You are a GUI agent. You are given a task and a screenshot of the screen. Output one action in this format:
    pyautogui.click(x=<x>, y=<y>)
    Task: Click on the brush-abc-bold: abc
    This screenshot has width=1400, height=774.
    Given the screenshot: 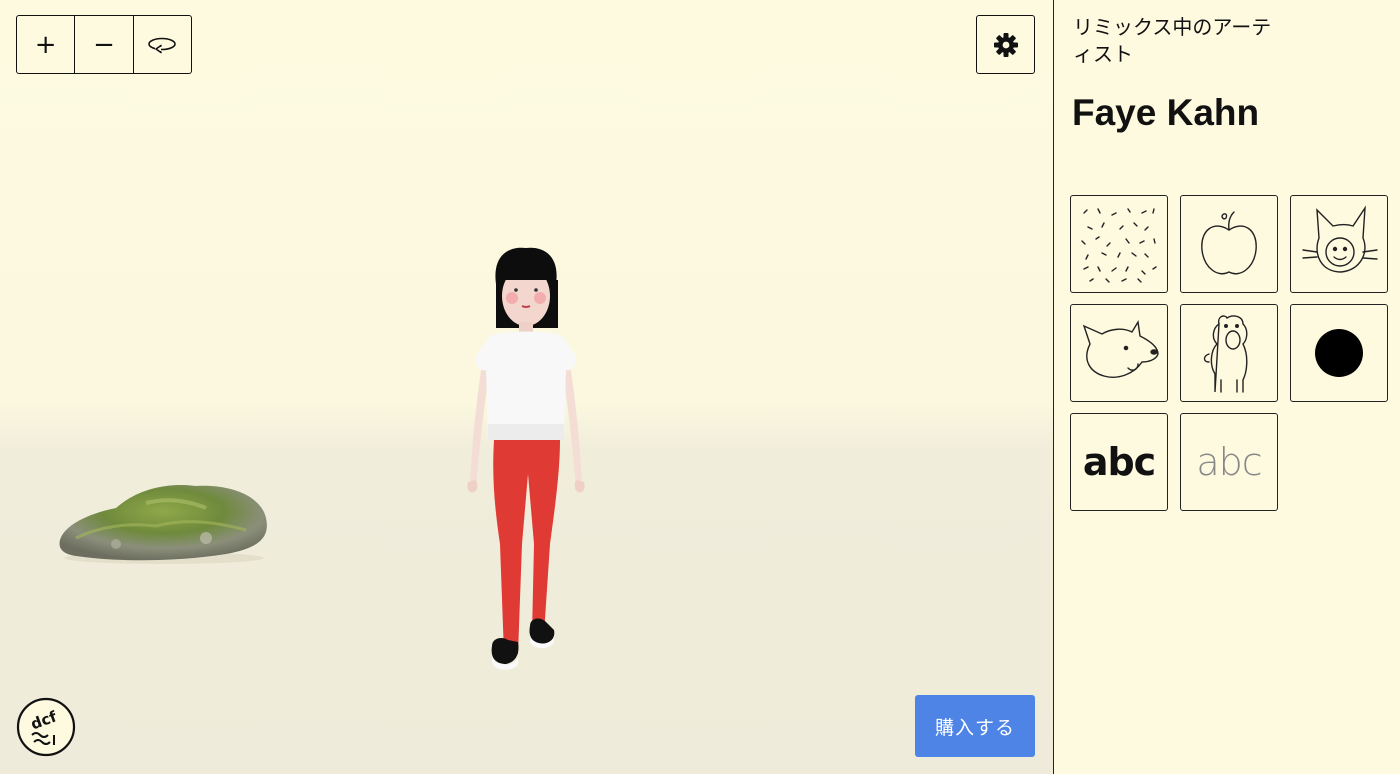 What is the action you would take?
    pyautogui.click(x=1119, y=462)
    